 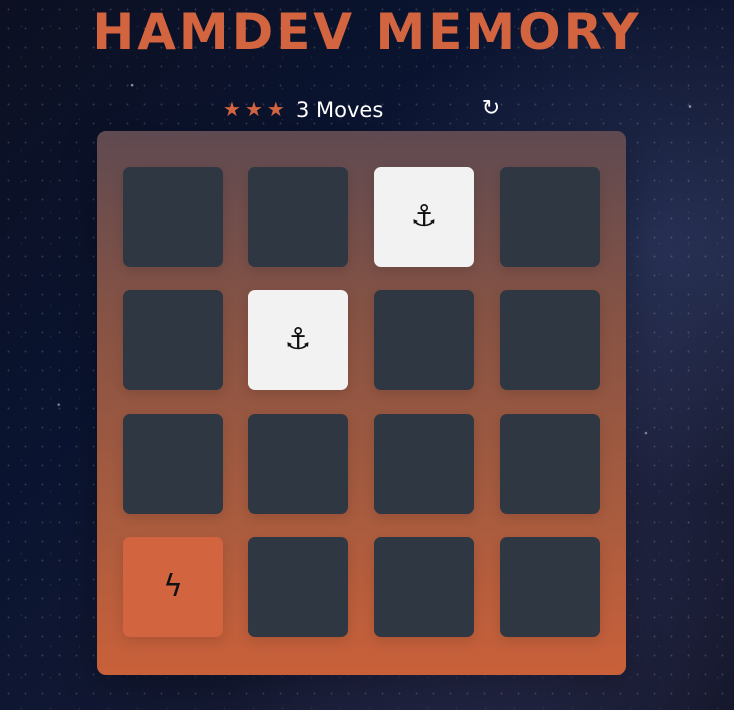 I want to click on card-6: ⚓, so click(x=298, y=340).